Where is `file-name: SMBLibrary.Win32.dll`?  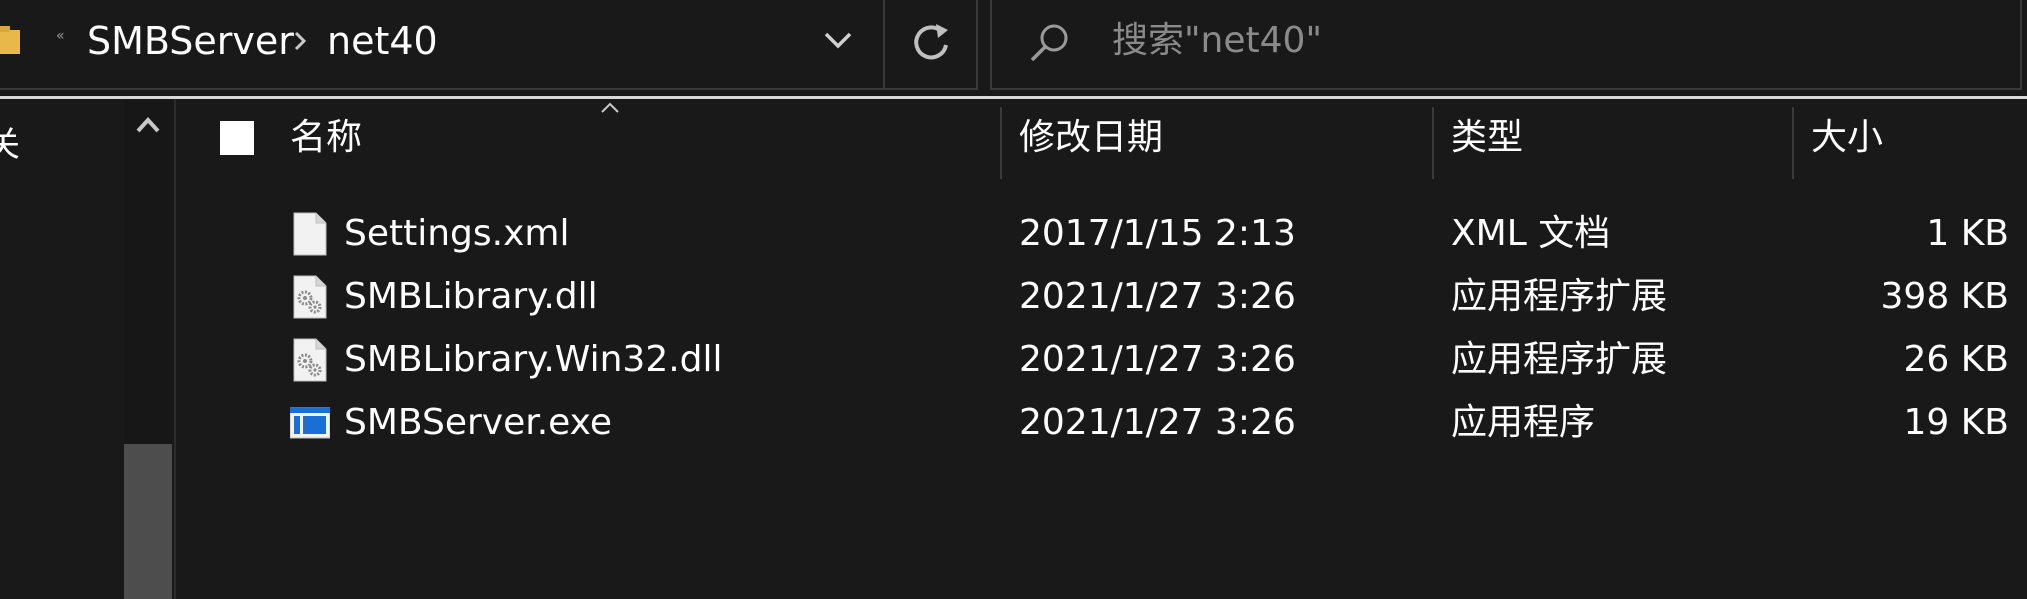
file-name: SMBLibrary.Win32.dll is located at coordinates (533, 360).